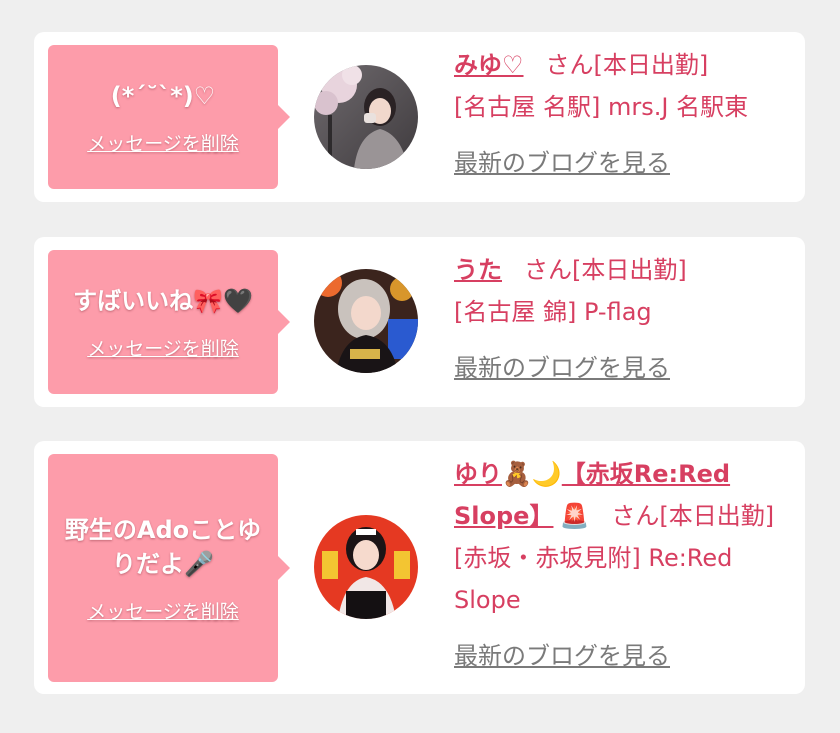  Describe the element at coordinates (169, 117) in the screenshot. I see `message-bubble: (*´˘`*)♡ メッセージを削除` at that location.